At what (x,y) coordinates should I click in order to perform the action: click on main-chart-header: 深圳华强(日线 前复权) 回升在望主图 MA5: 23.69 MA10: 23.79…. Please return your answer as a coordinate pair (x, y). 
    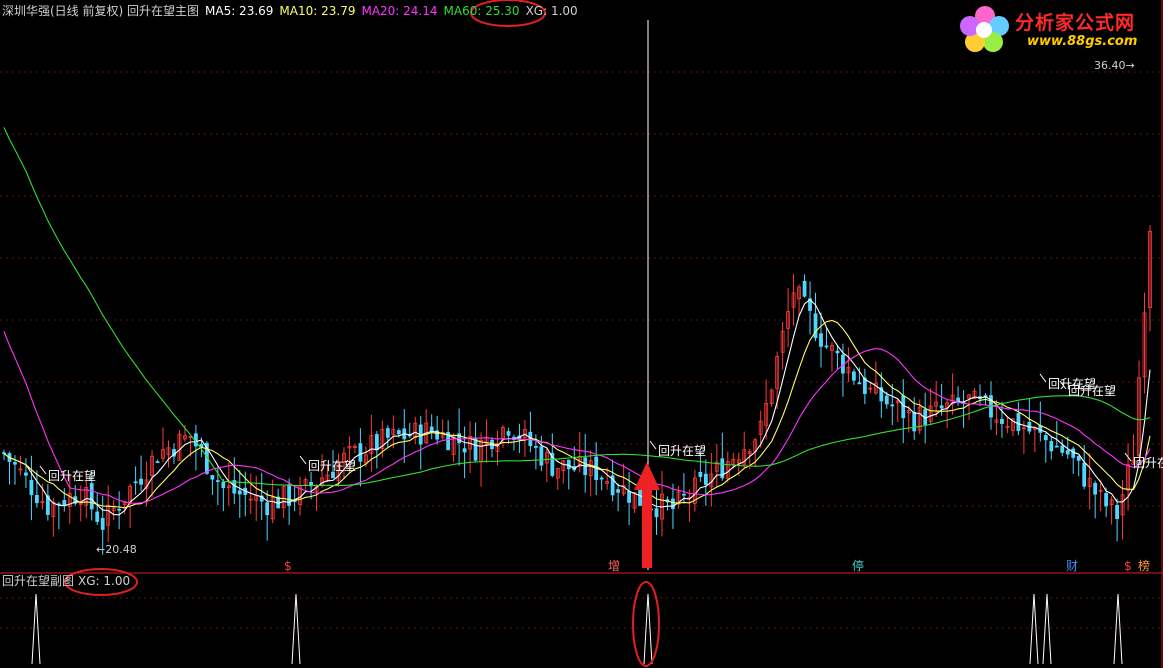
    Looking at the image, I should click on (293, 11).